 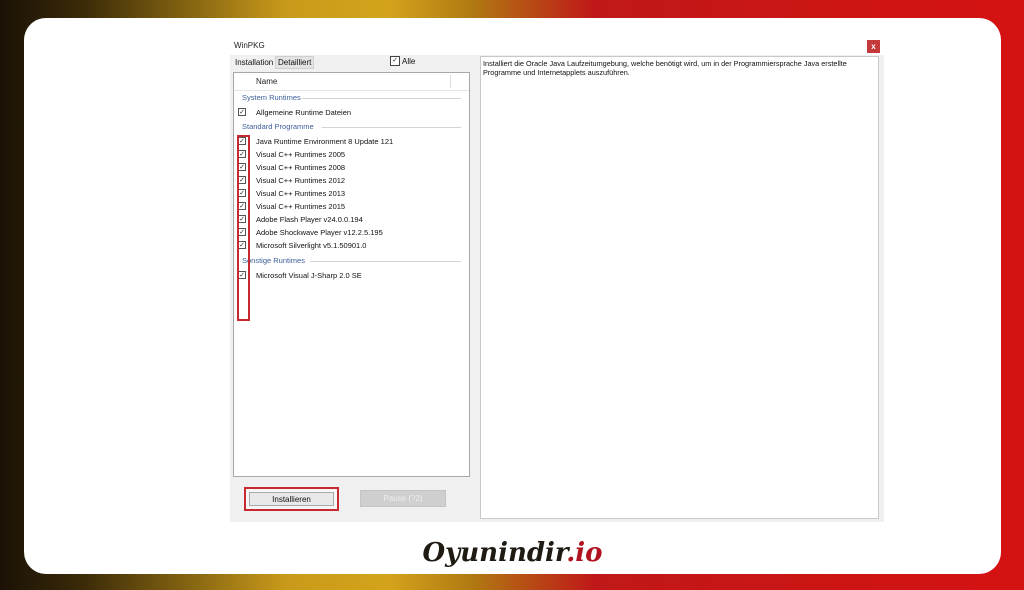 I want to click on watermark-text: Oyunindir, so click(x=494, y=553).